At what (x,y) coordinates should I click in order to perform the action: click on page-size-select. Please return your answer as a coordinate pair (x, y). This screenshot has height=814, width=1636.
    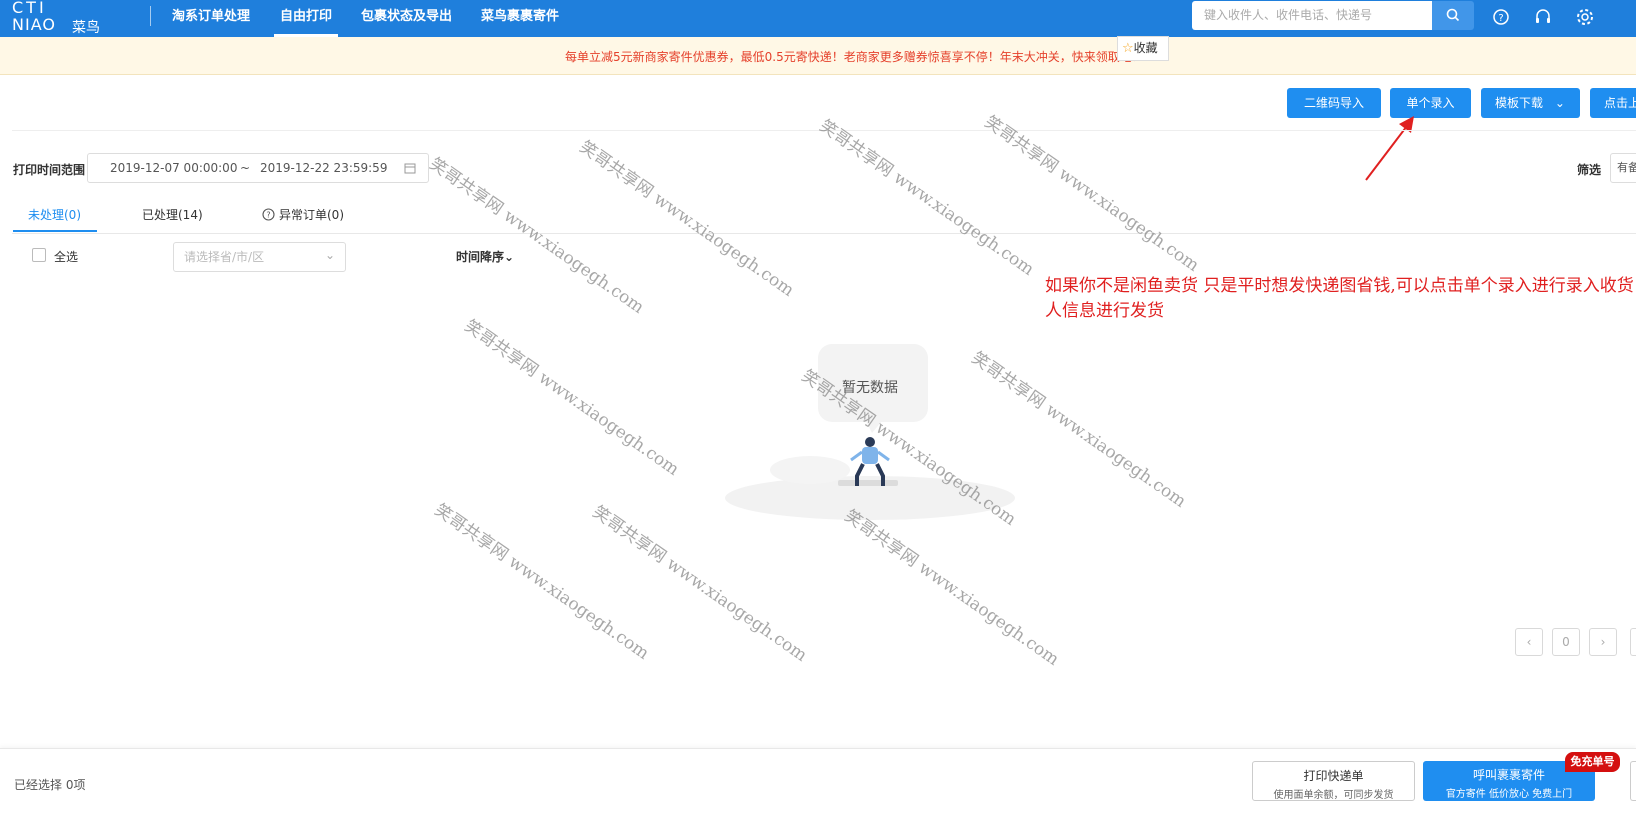
    Looking at the image, I should click on (1633, 642).